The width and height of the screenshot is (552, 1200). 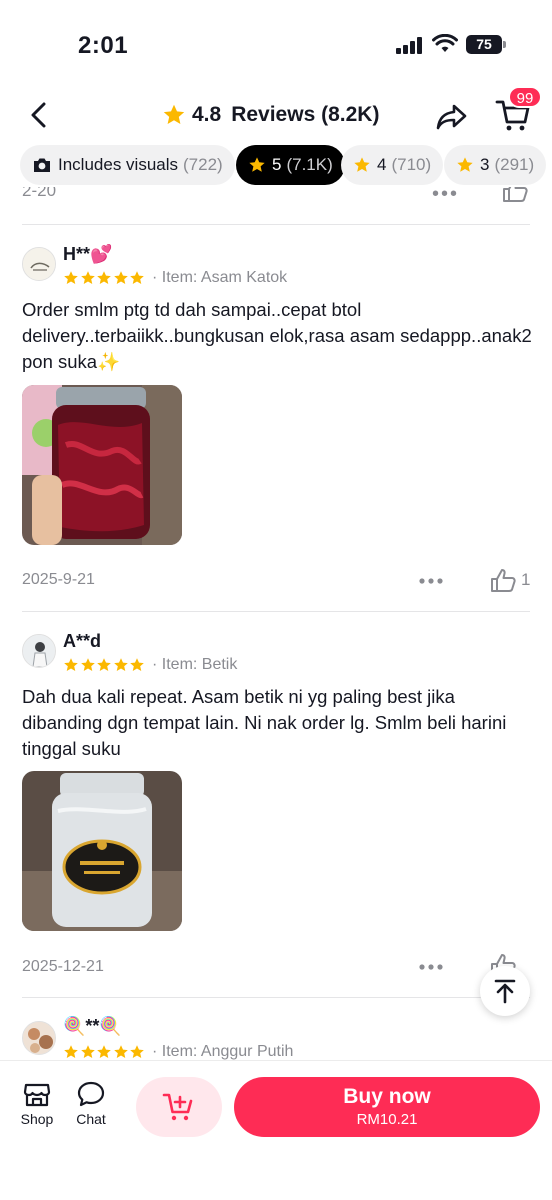 I want to click on more-icon: •••, so click(x=445, y=196).